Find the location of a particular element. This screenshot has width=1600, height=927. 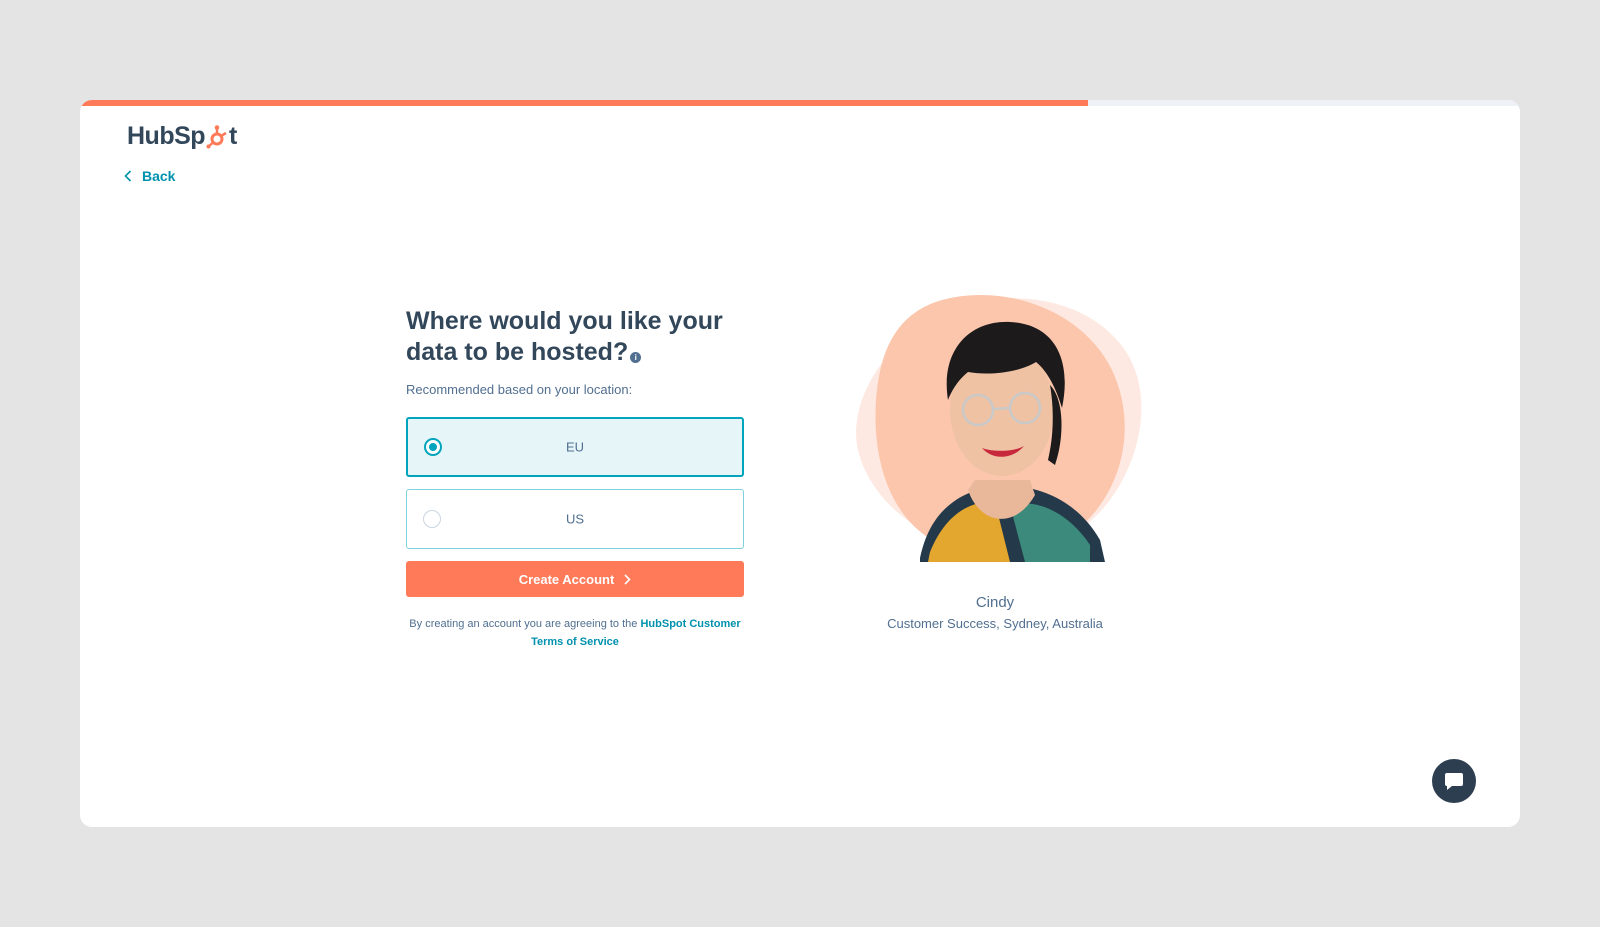

create-account-label: Create Account is located at coordinates (566, 579).